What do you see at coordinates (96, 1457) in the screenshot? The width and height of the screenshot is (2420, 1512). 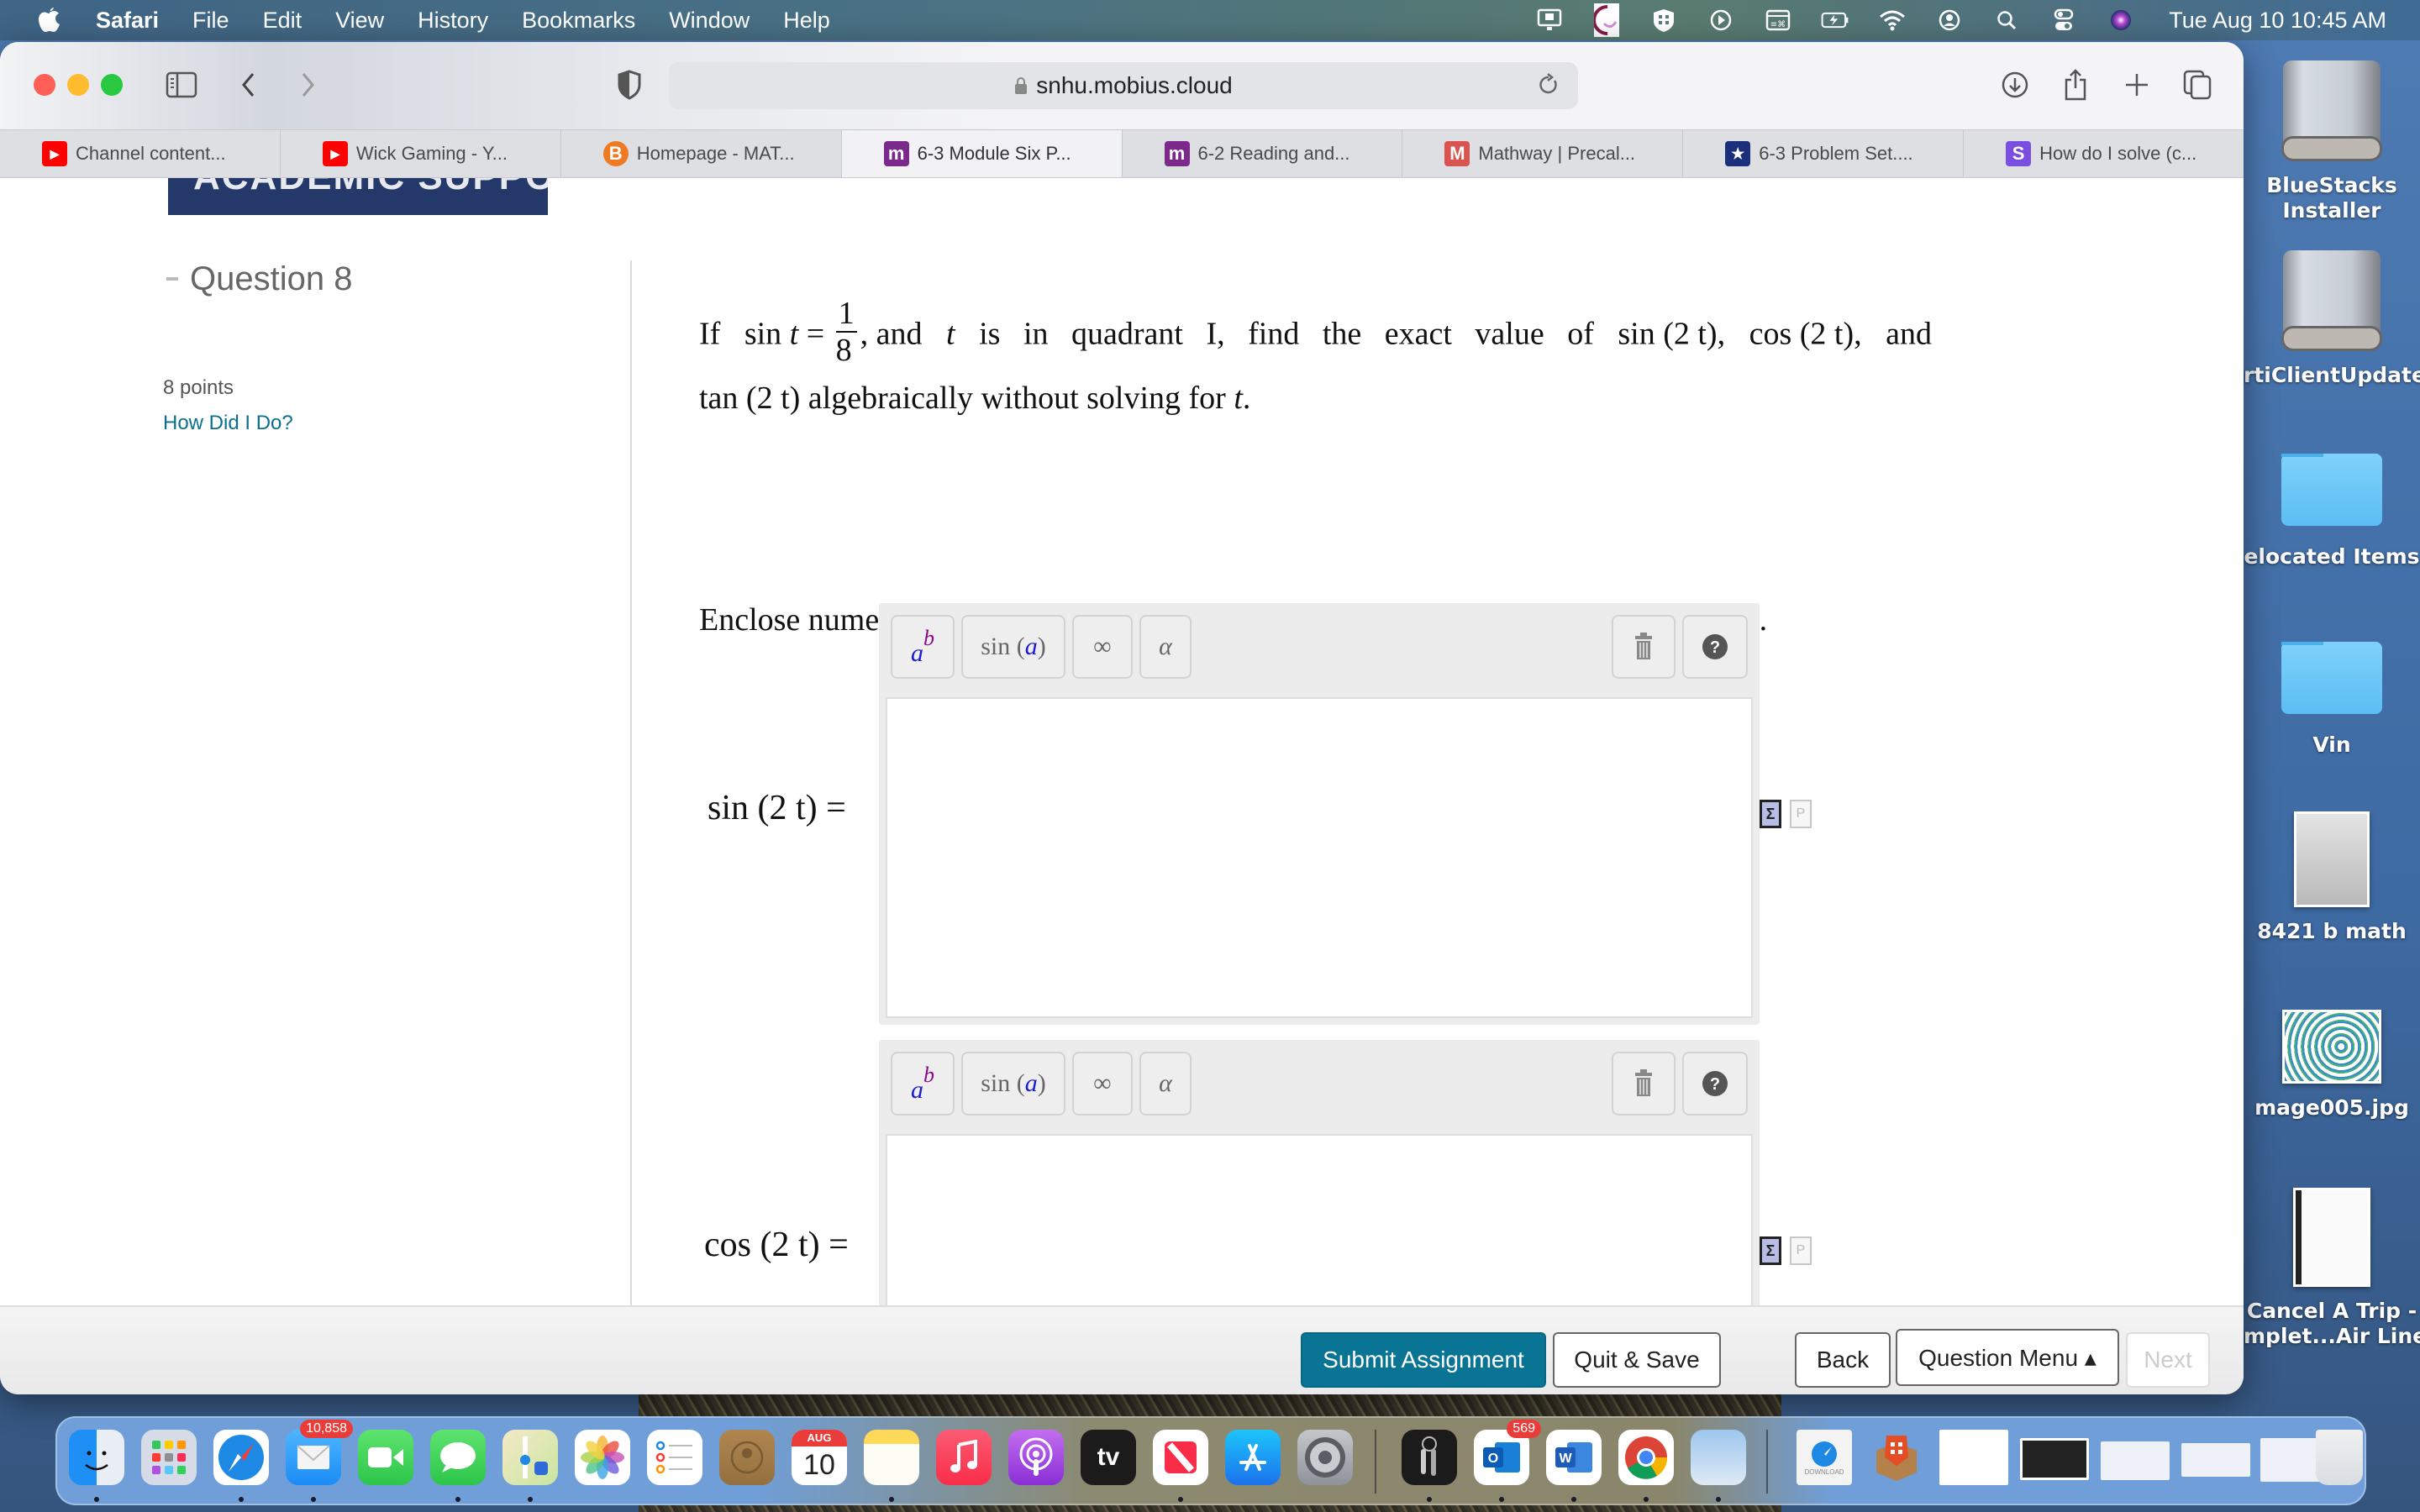 I see `dock-finder-icon` at bounding box center [96, 1457].